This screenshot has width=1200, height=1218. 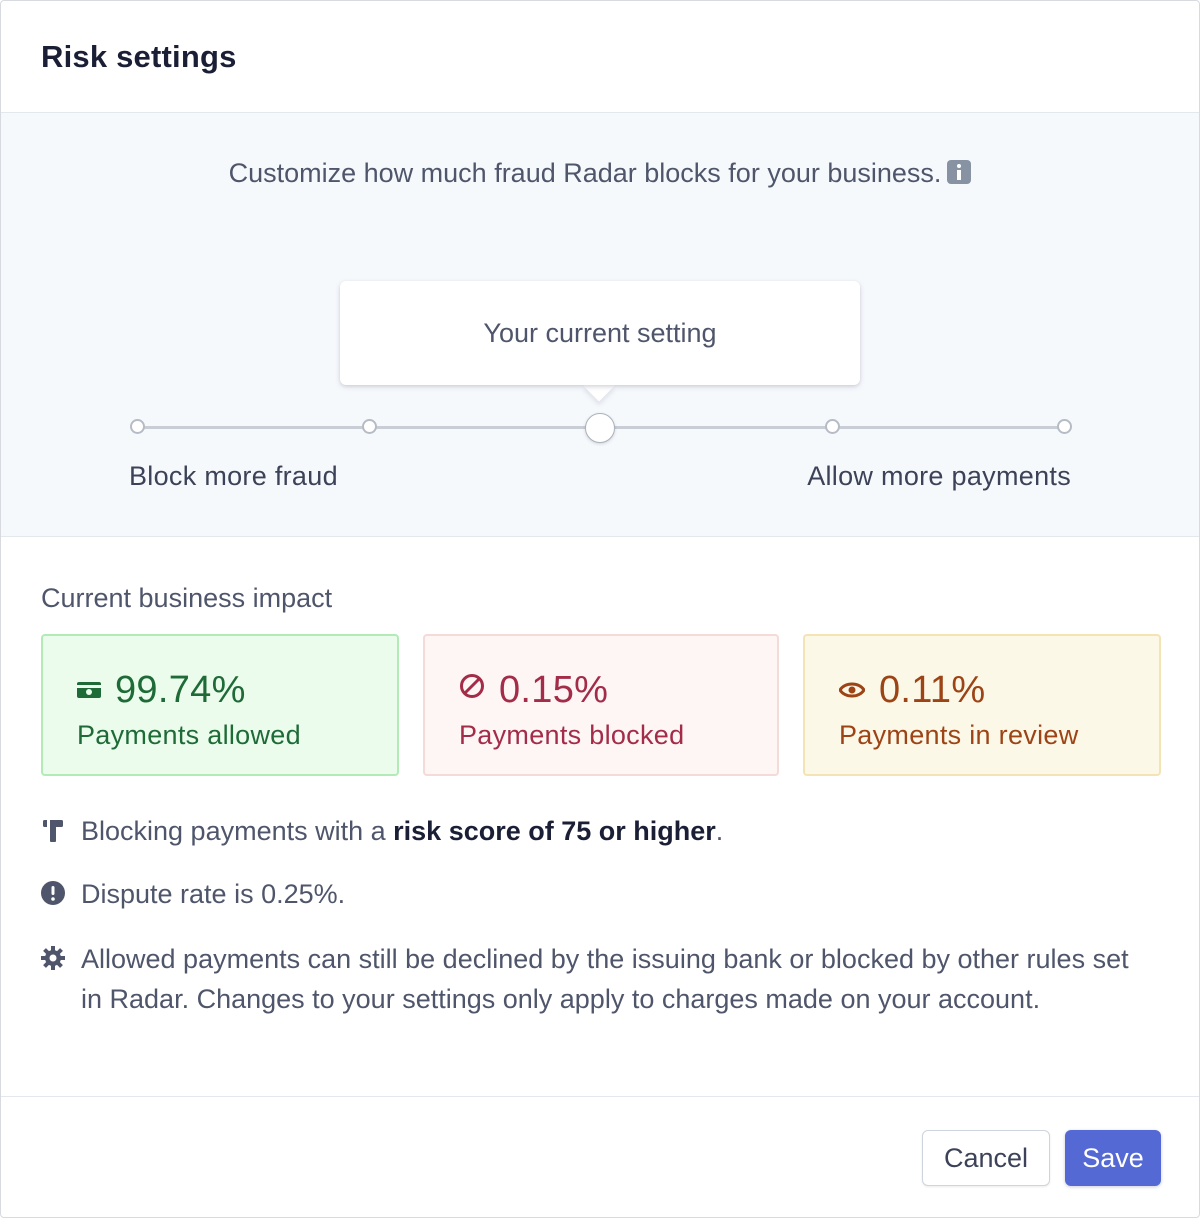 What do you see at coordinates (472, 687) in the screenshot?
I see `blocked-icon` at bounding box center [472, 687].